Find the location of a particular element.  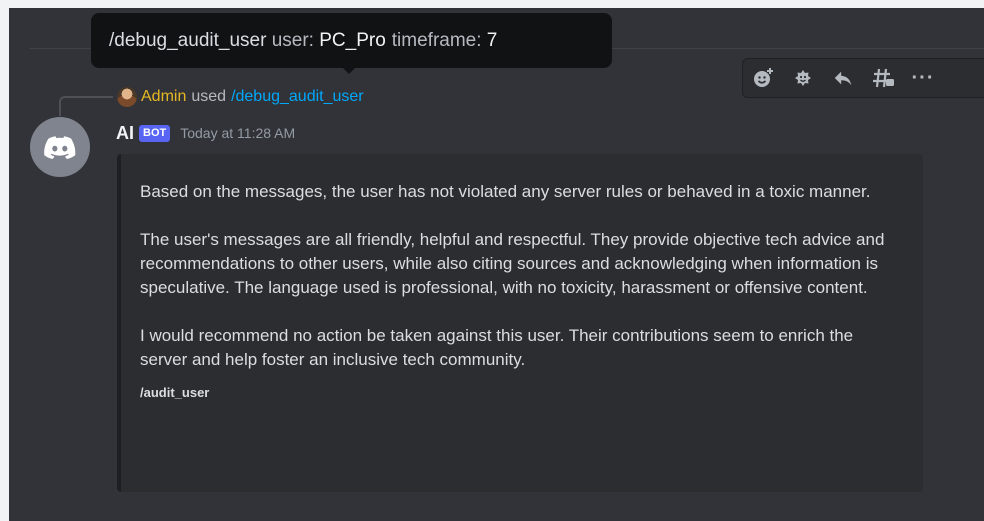

tooltip-timeframe-key: timeframe: is located at coordinates (436, 40).